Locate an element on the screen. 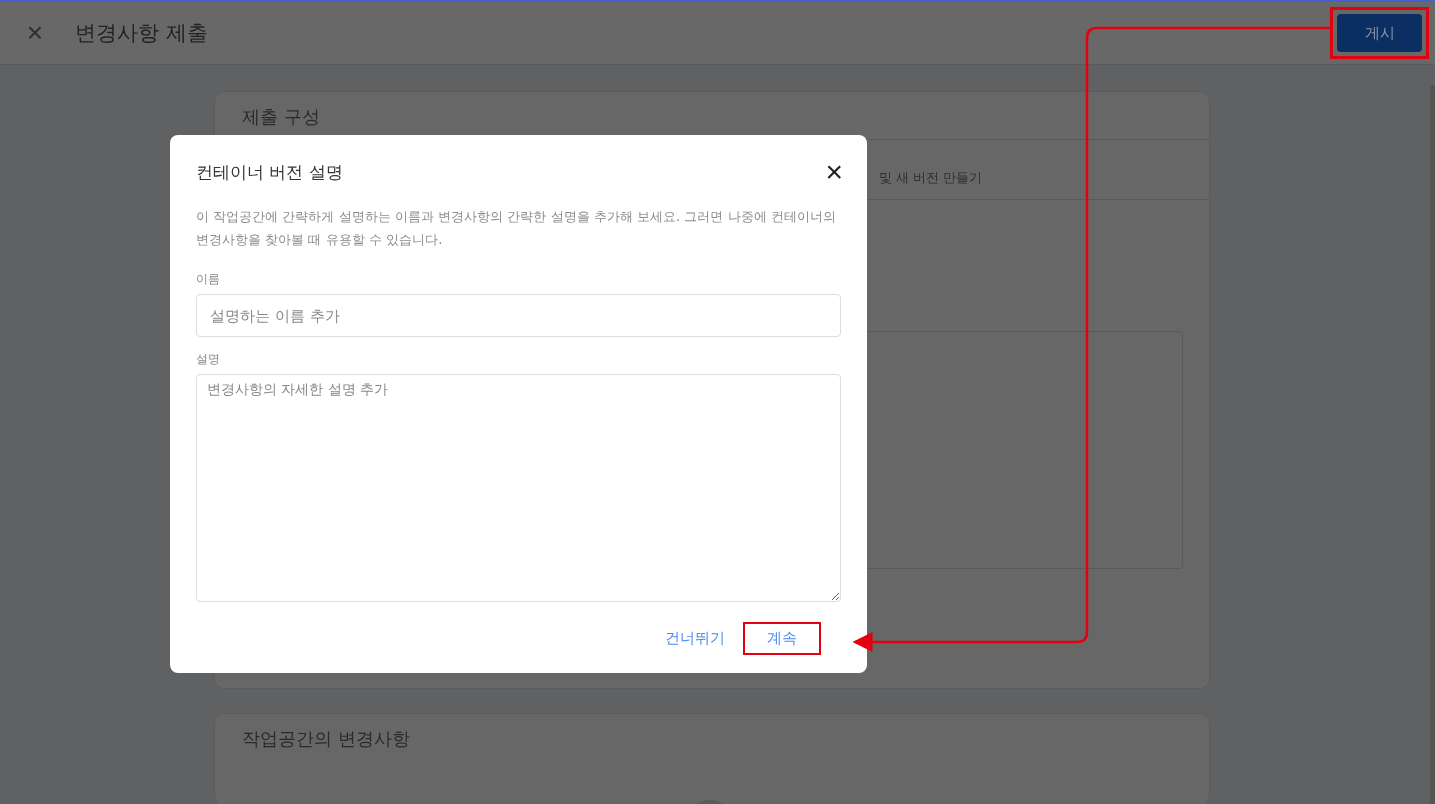 The image size is (1435, 804). description-field: 변경사항의 자세한 설명 추가 is located at coordinates (518, 488).